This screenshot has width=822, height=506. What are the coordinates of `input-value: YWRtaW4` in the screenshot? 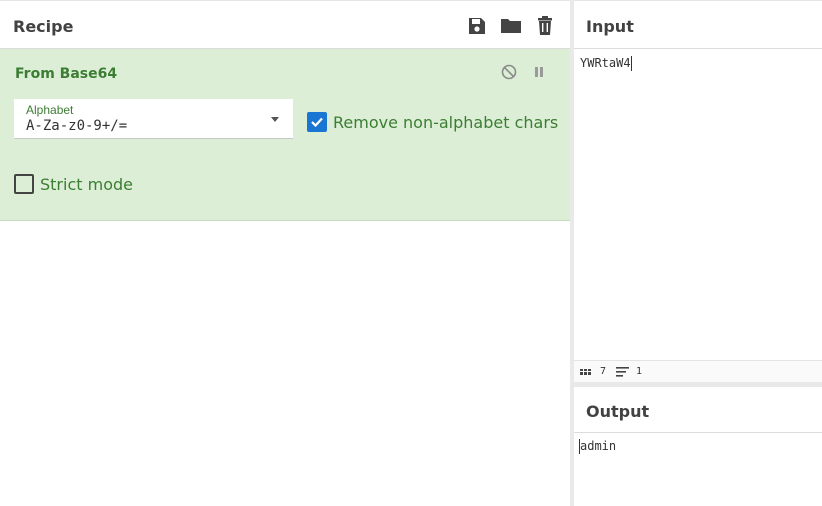 It's located at (605, 63).